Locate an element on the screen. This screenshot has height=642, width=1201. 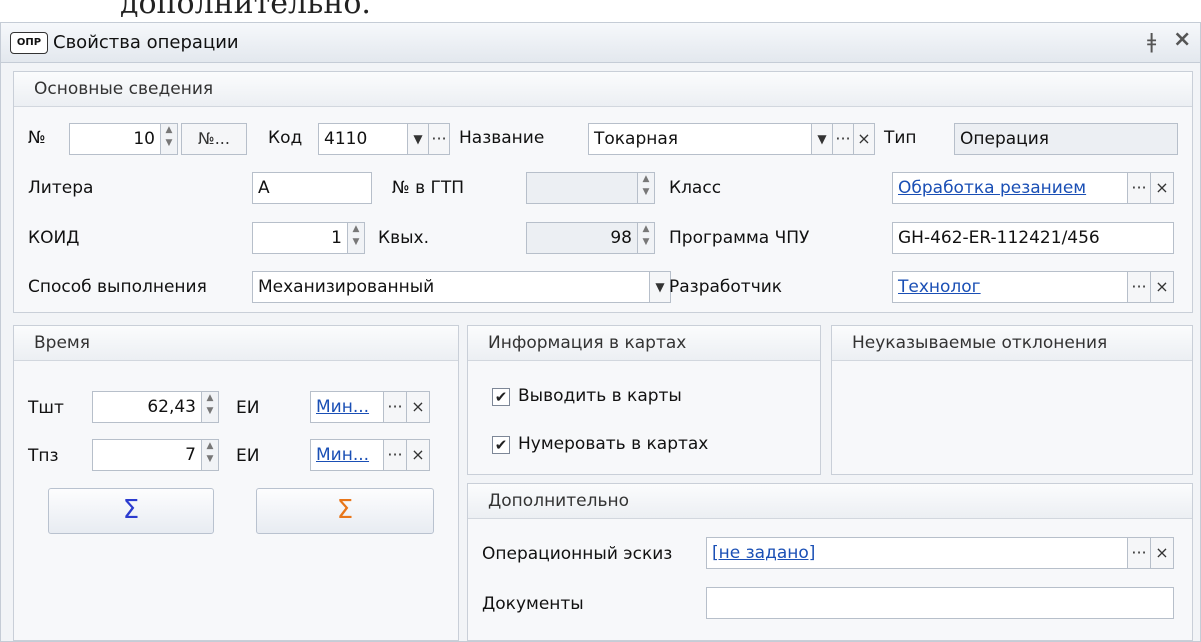
developer-link: Технолог is located at coordinates (939, 287).